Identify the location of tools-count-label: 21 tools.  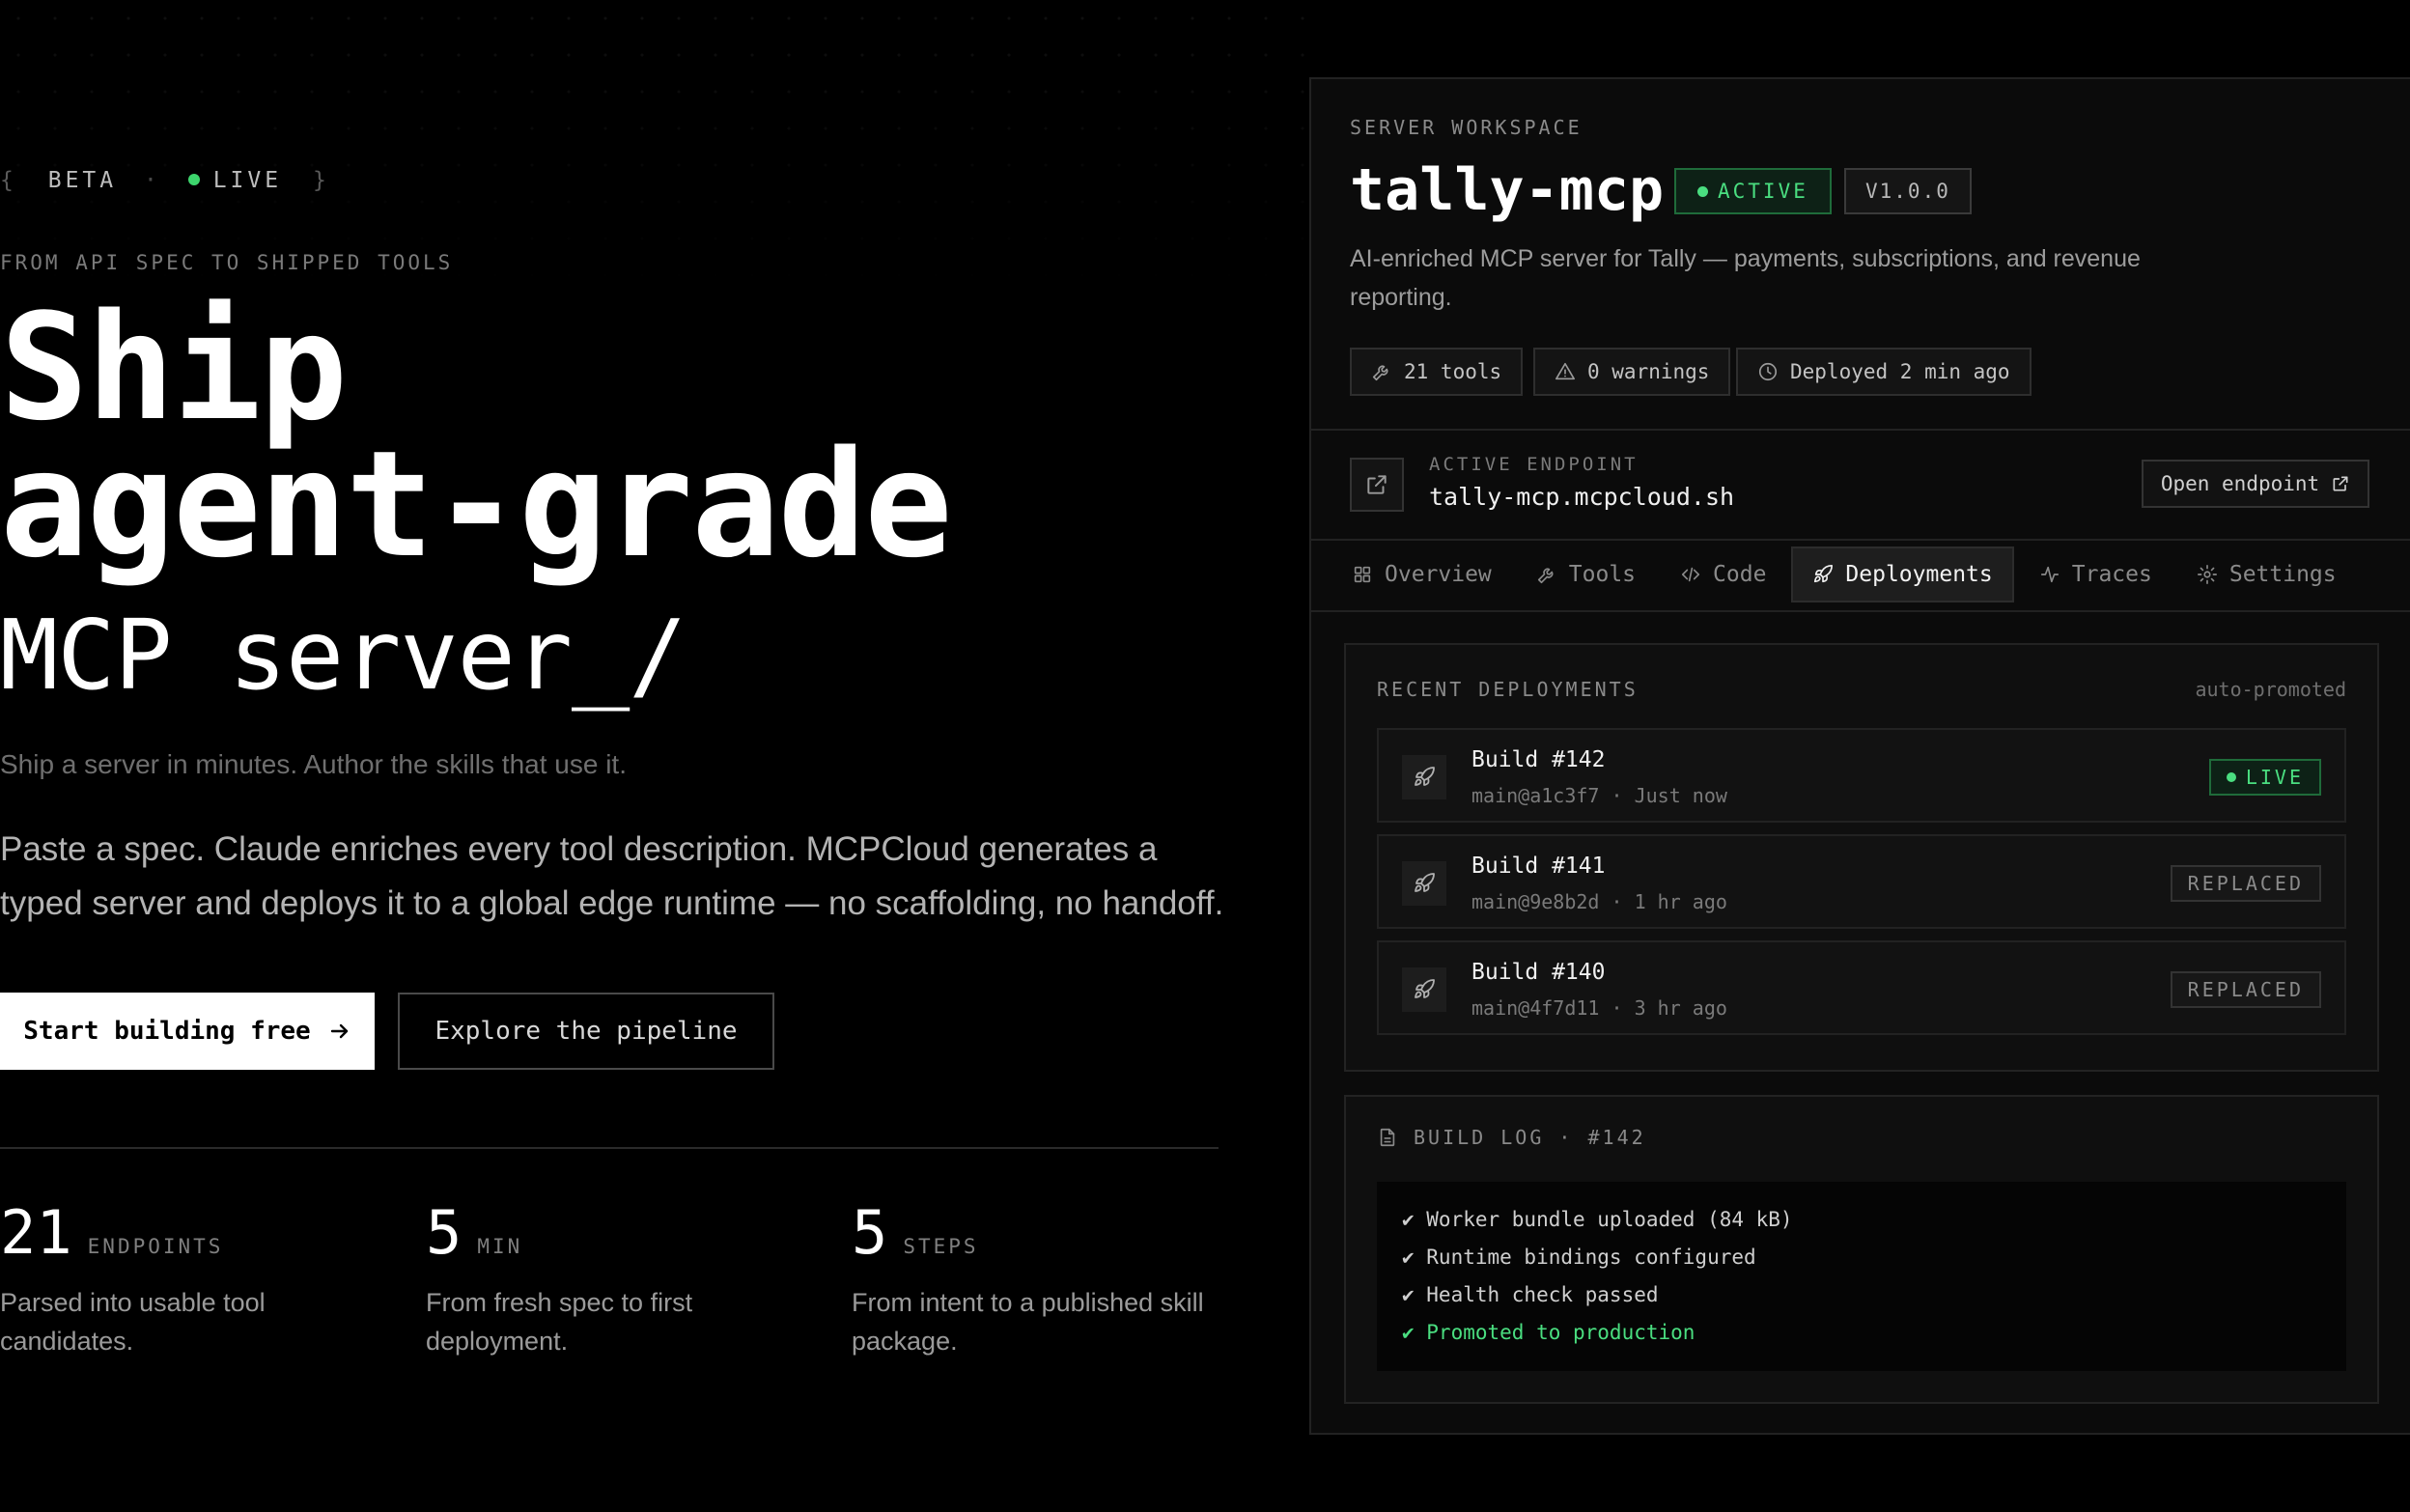
(1453, 372).